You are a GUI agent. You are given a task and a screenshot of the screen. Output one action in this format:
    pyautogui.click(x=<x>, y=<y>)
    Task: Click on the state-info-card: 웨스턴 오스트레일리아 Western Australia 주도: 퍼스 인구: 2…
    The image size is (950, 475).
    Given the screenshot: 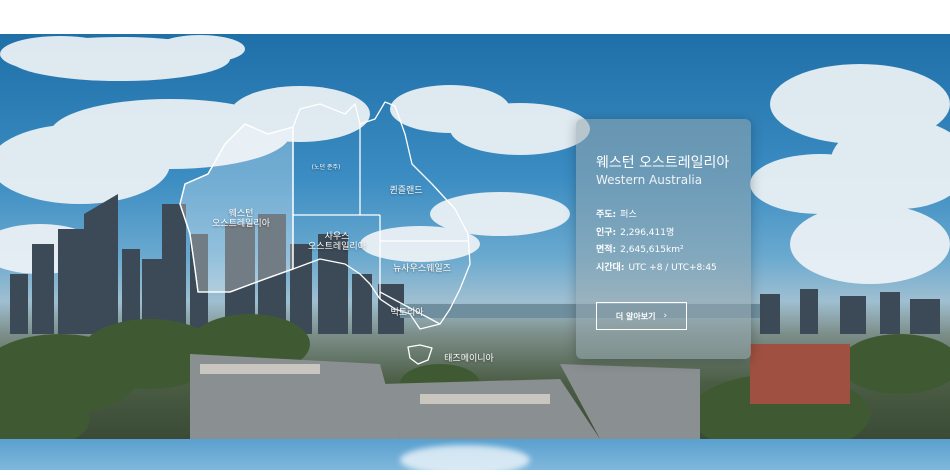 What is the action you would take?
    pyautogui.click(x=663, y=239)
    